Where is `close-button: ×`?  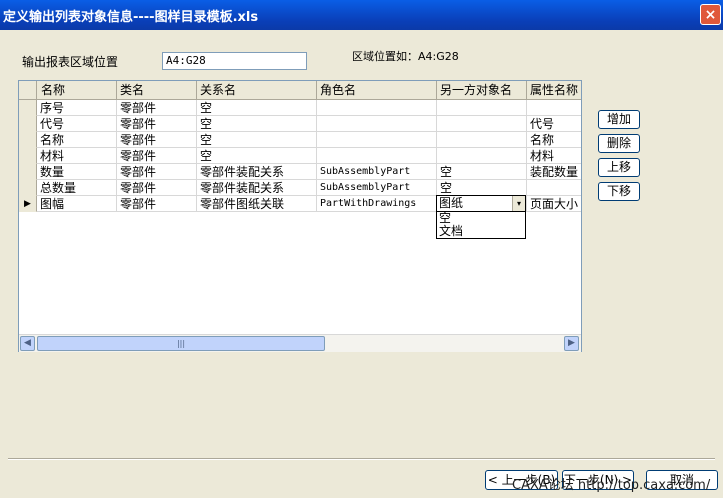 close-button: × is located at coordinates (710, 14).